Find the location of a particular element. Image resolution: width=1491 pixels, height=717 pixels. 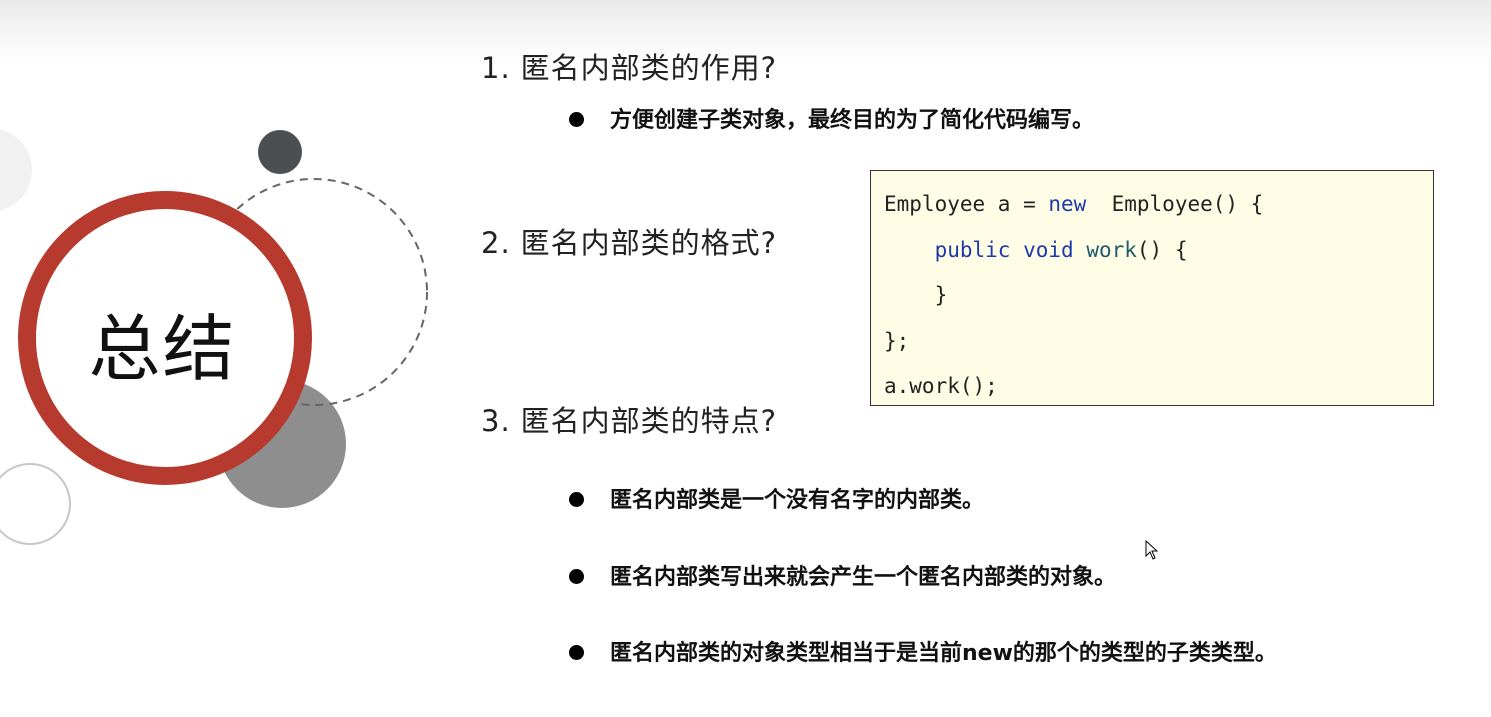

q3-bullet-3: 匿名内部类的对象类型相当于是当前new的那个的类型的子类类型。 is located at coordinates (923, 651).